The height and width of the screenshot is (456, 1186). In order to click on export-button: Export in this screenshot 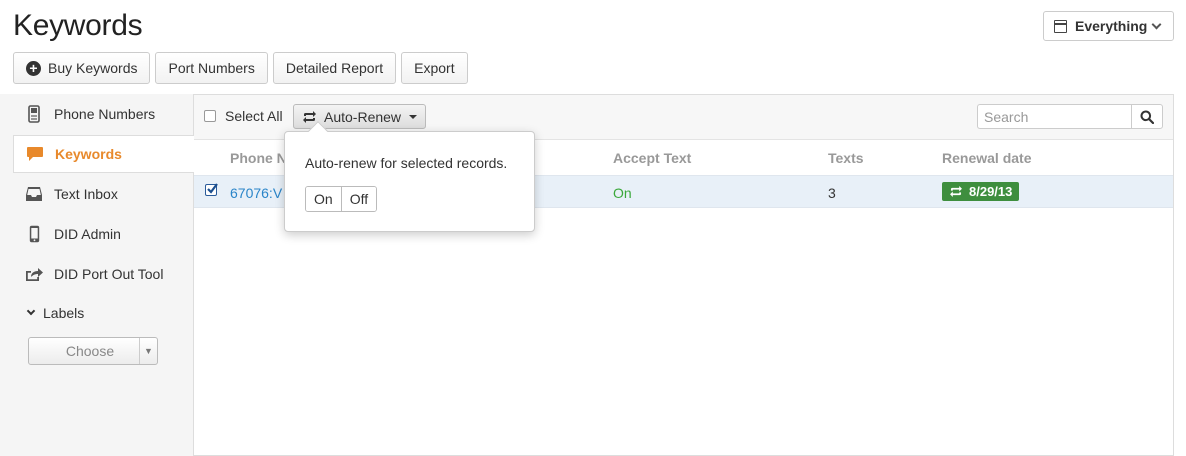, I will do `click(434, 68)`.